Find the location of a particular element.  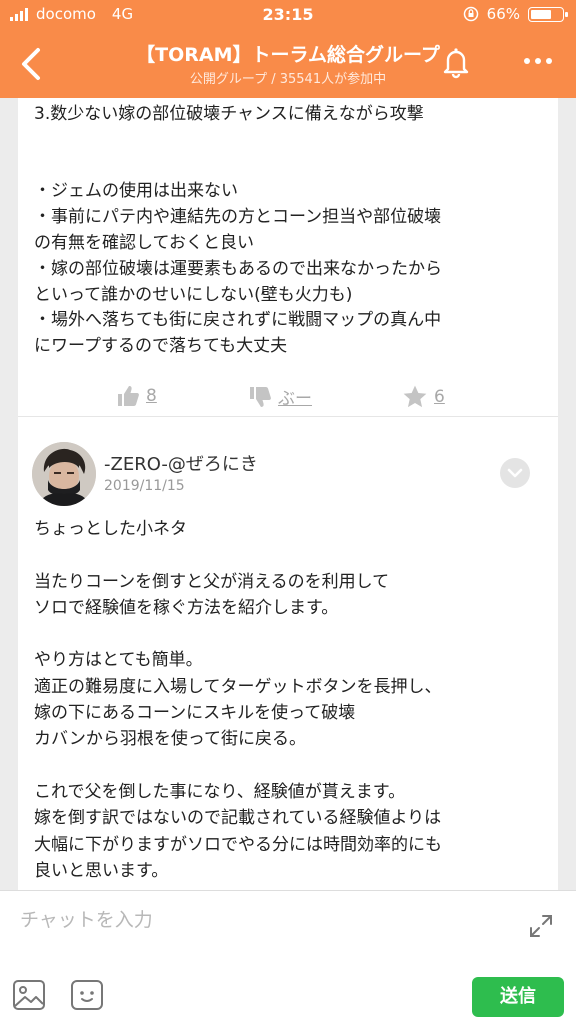

boo-label: ぶー is located at coordinates (295, 399).